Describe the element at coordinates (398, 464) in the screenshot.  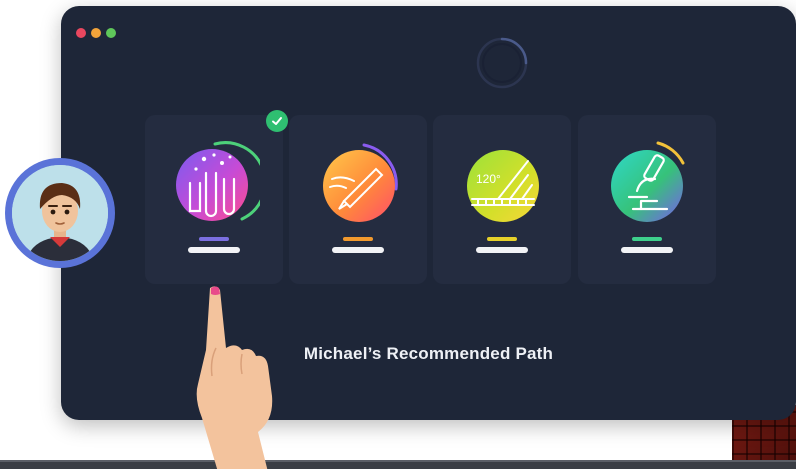
I see `background-desk-edge` at that location.